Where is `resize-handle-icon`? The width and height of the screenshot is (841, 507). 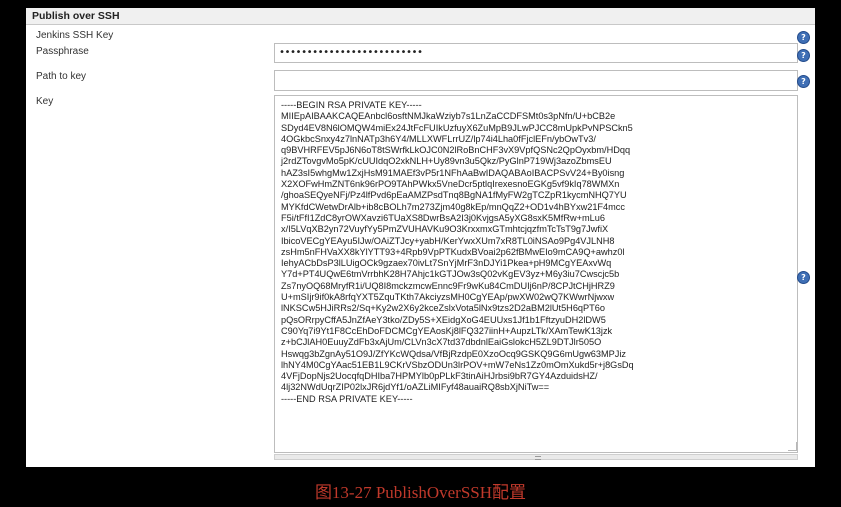 resize-handle-icon is located at coordinates (538, 458).